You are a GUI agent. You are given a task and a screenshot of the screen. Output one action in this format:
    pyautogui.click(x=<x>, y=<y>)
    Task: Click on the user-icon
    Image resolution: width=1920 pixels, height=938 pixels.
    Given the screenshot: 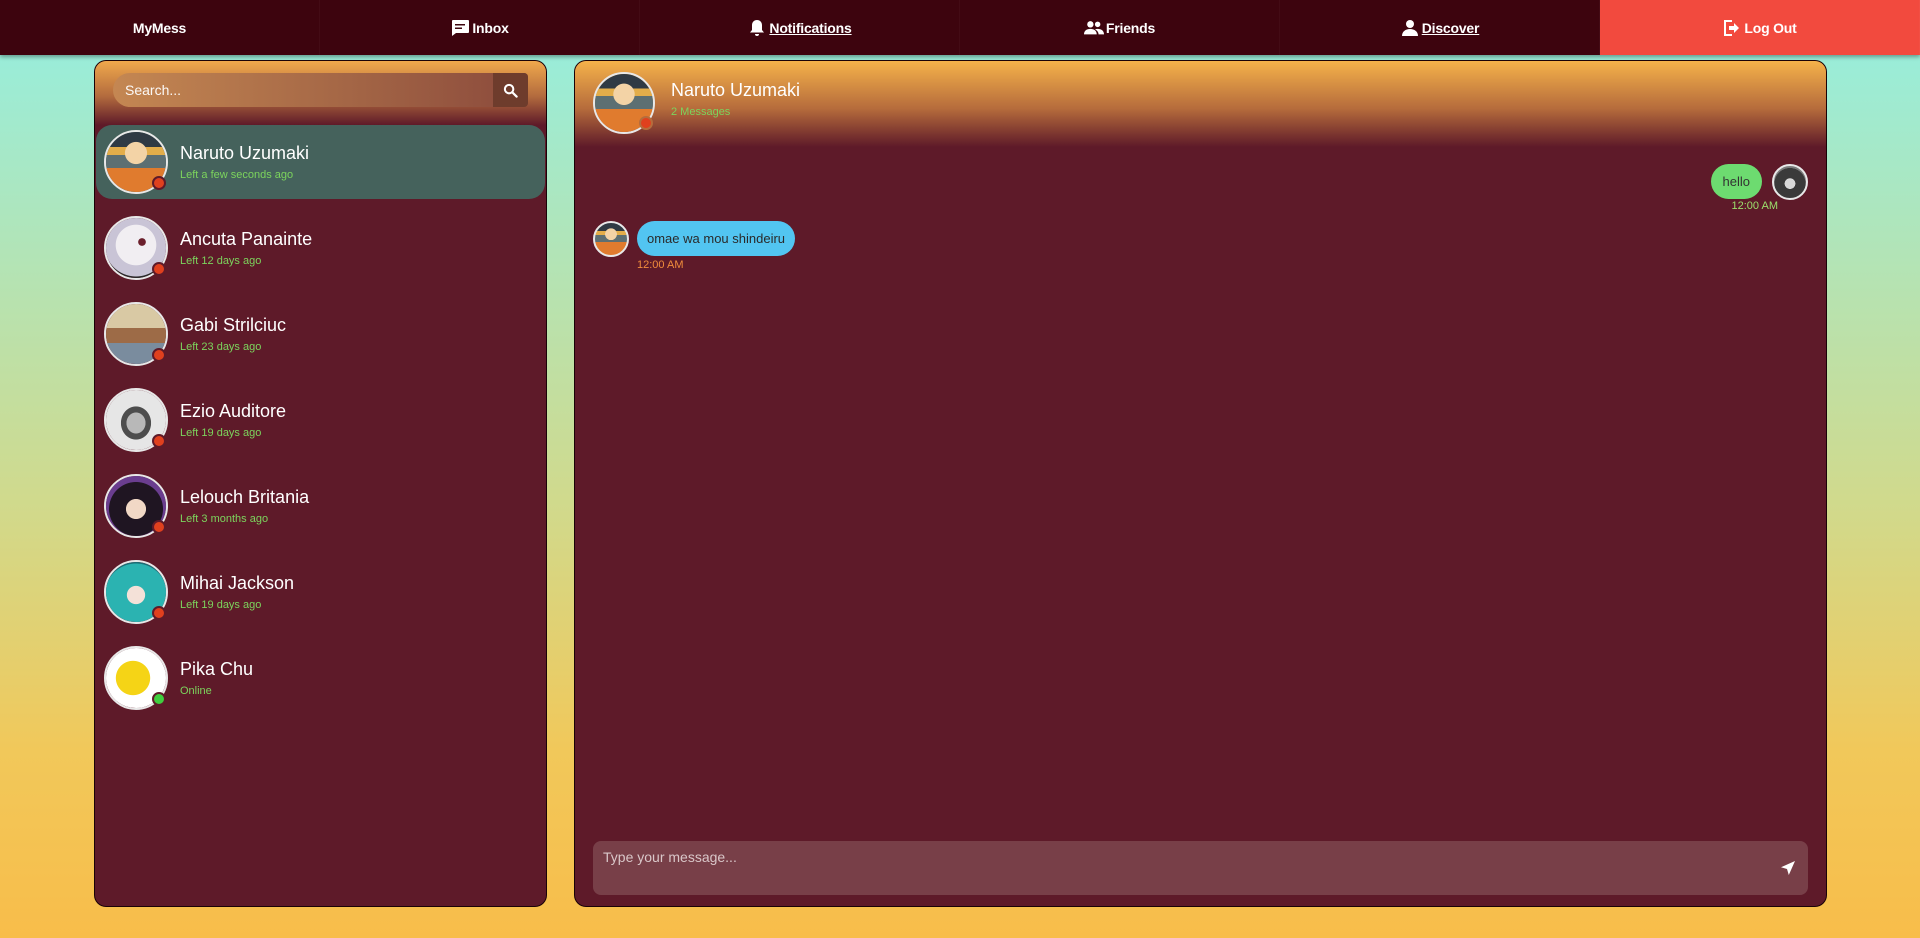 What is the action you would take?
    pyautogui.click(x=1409, y=27)
    